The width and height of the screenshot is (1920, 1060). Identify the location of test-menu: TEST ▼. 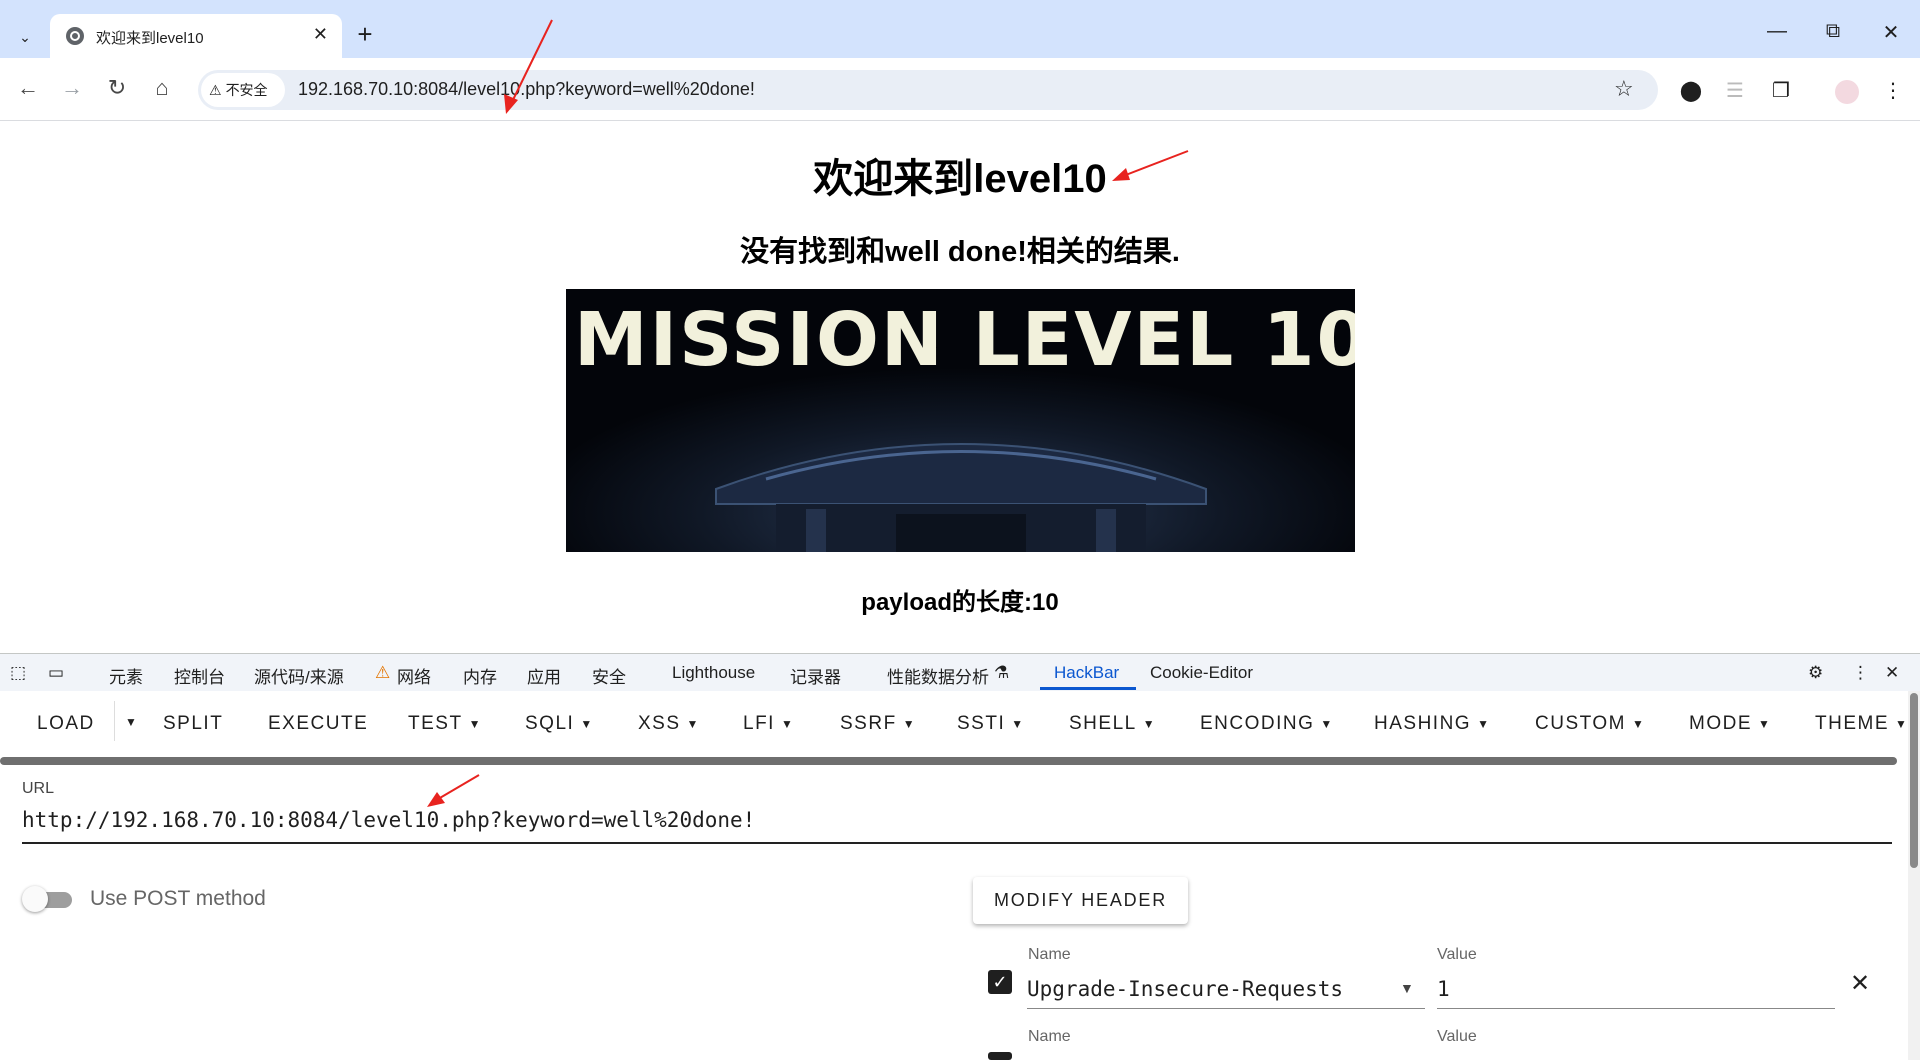
(445, 724).